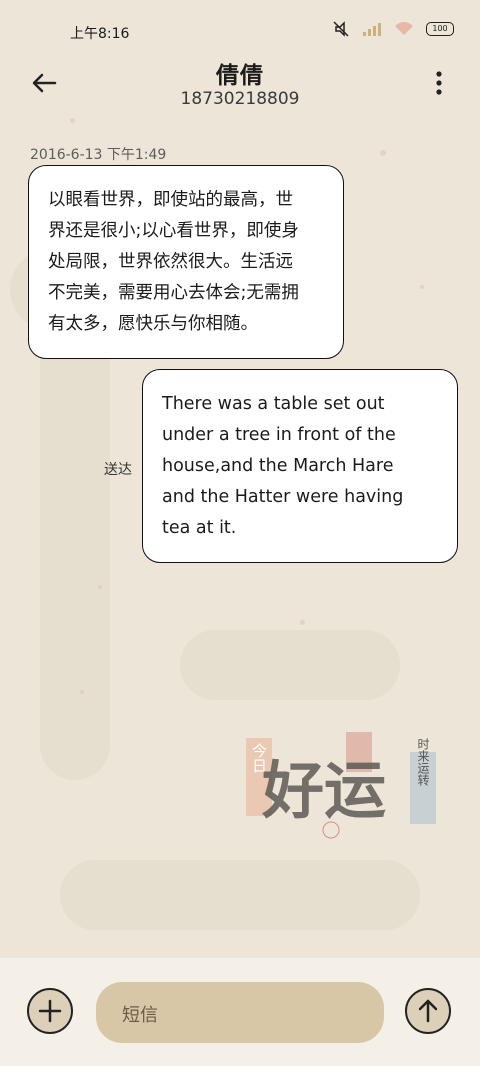  I want to click on message-timestamp: 2016-6-13 下午1:49, so click(98, 155).